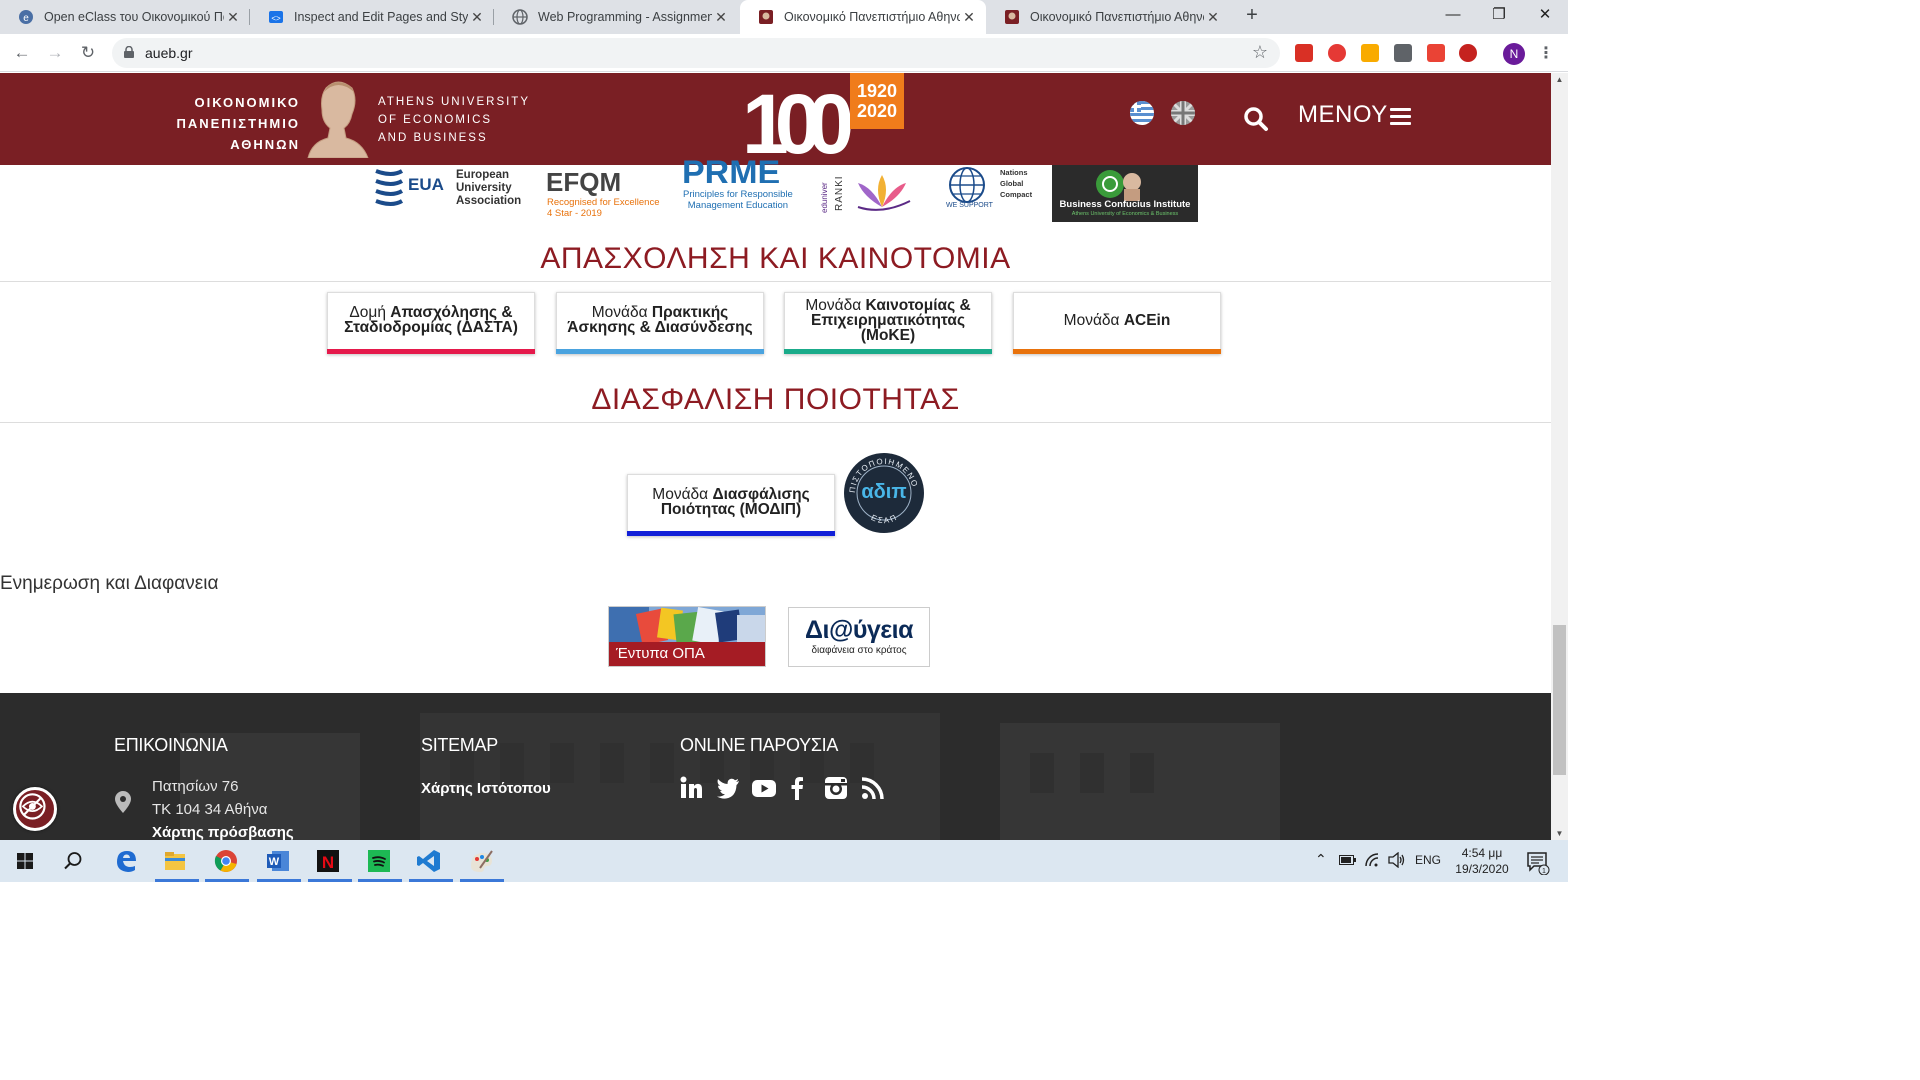  What do you see at coordinates (447, 193) in the screenshot?
I see `eua-logo: EUA European University Association` at bounding box center [447, 193].